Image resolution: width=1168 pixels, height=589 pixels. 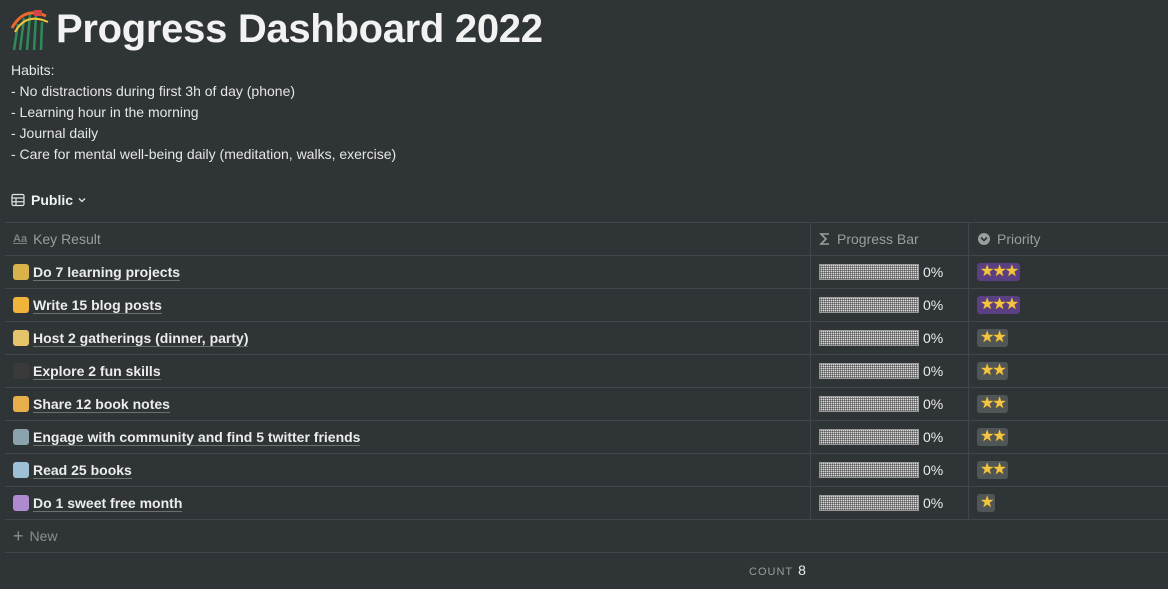 What do you see at coordinates (586, 536) in the screenshot?
I see `new-row-button: + New` at bounding box center [586, 536].